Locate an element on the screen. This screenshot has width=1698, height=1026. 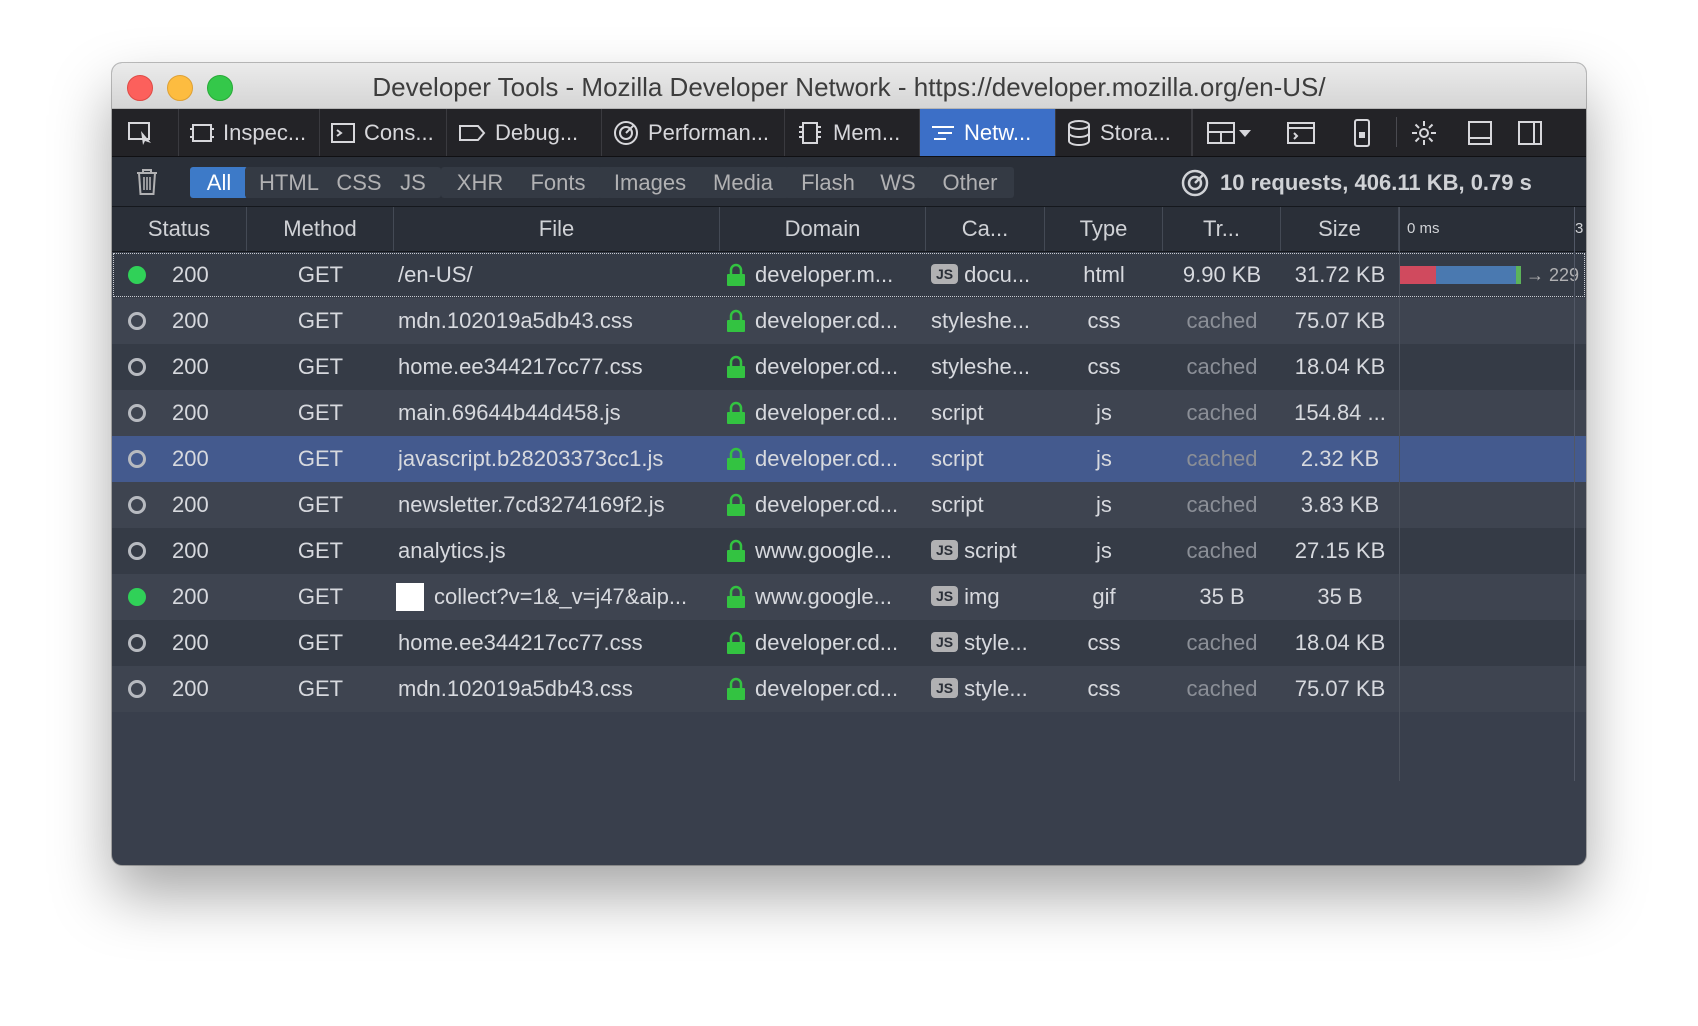
file-name: home.ee344217cc77.css is located at coordinates (520, 366).